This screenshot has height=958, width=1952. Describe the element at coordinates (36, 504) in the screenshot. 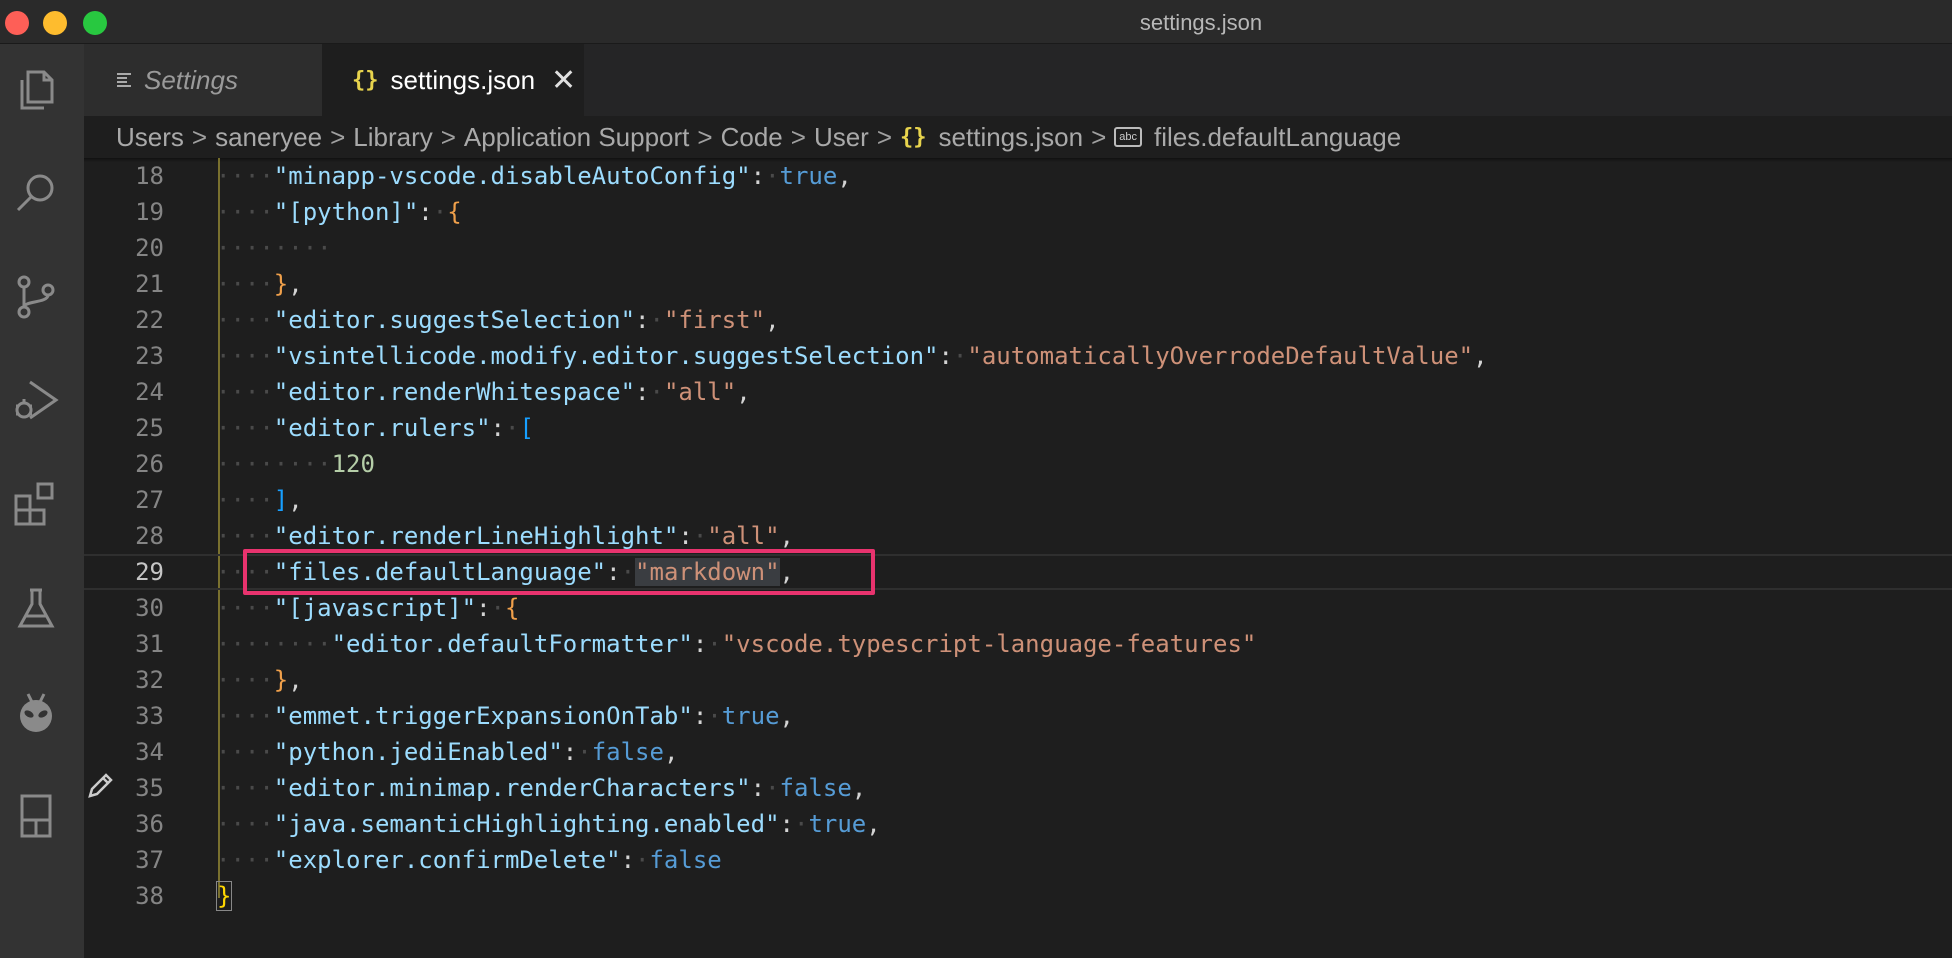

I see `extensions-icon` at that location.